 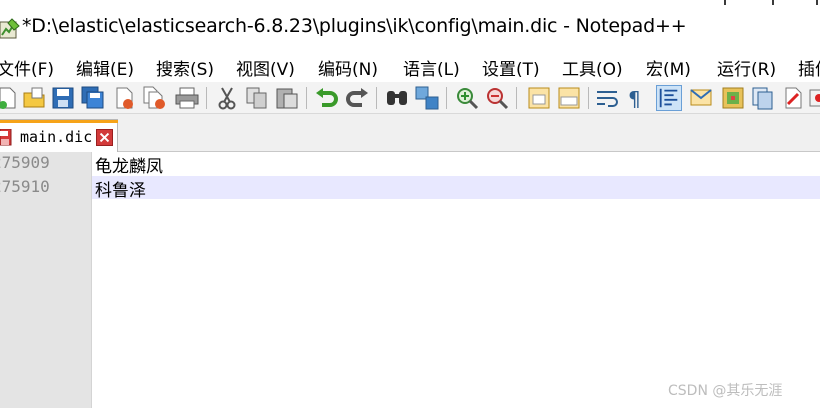 I want to click on indent-guide-icon, so click(x=669, y=98).